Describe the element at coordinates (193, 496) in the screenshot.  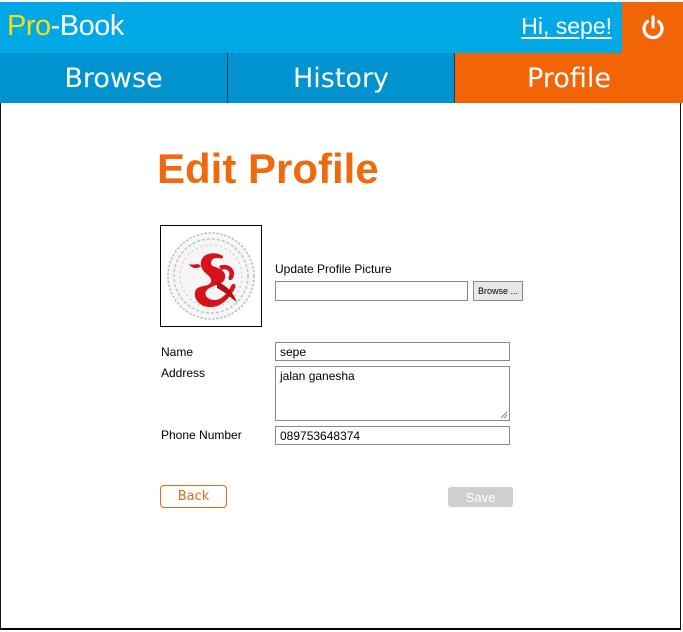
I see `back-button: Back` at that location.